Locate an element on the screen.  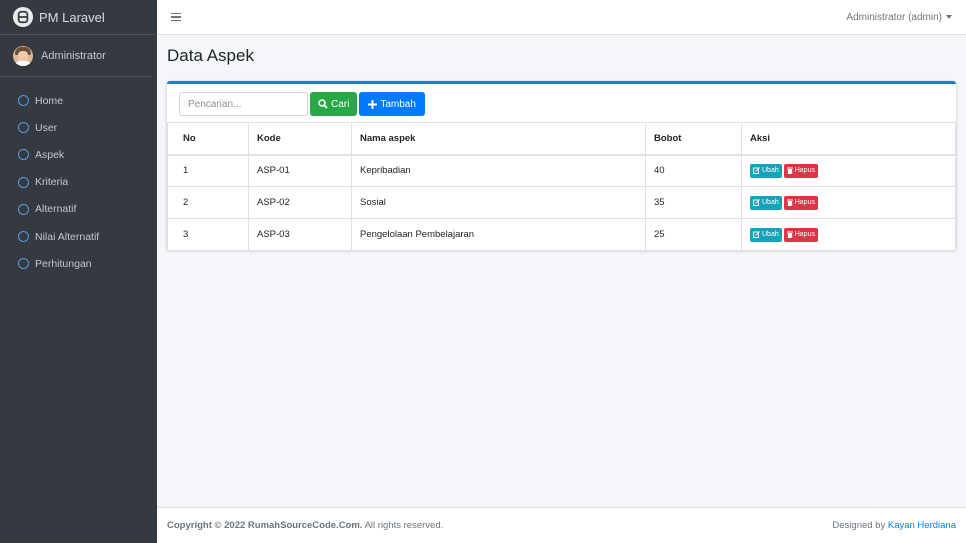
topbar: Administrator (admin) is located at coordinates (561, 17).